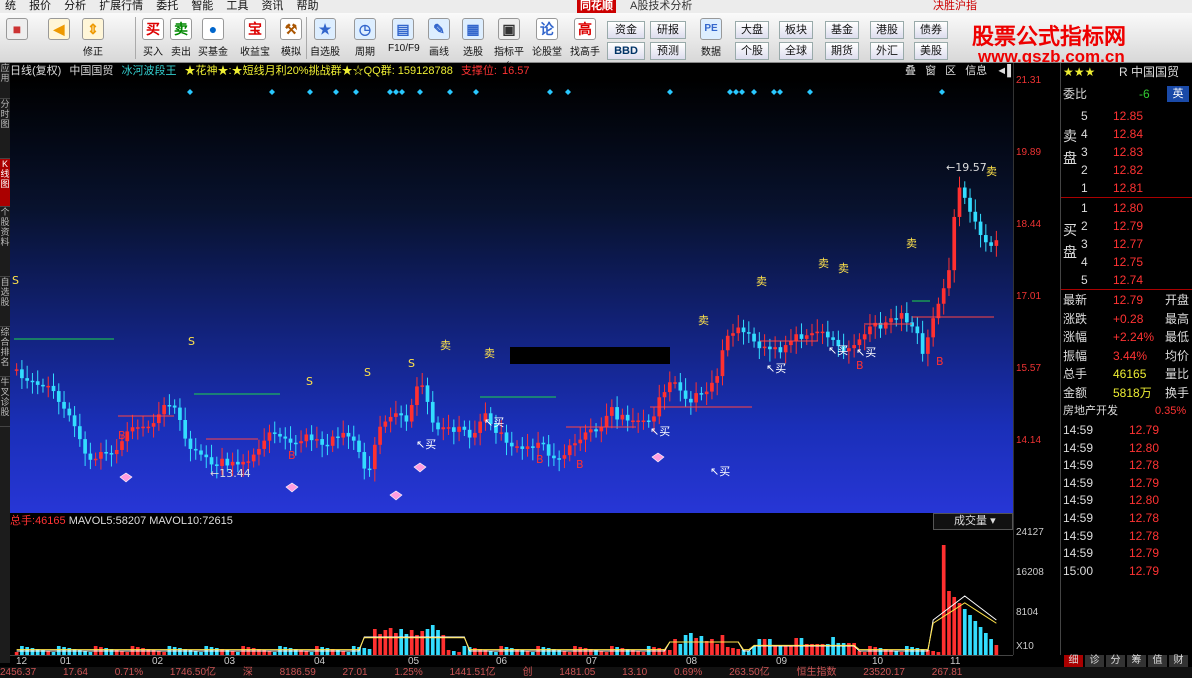  What do you see at coordinates (1084, 188) in the screenshot?
I see `sell-level: 1` at bounding box center [1084, 188].